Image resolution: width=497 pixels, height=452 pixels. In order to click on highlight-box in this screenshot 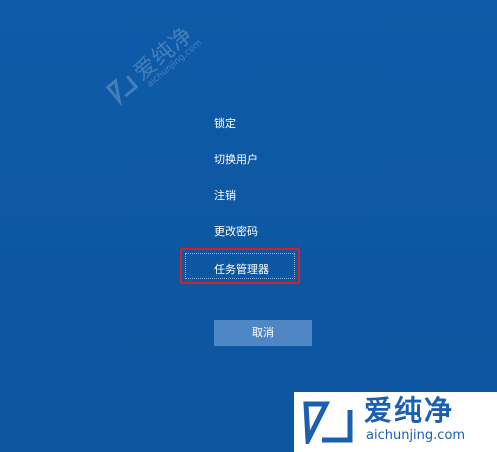, I will do `click(240, 266)`.